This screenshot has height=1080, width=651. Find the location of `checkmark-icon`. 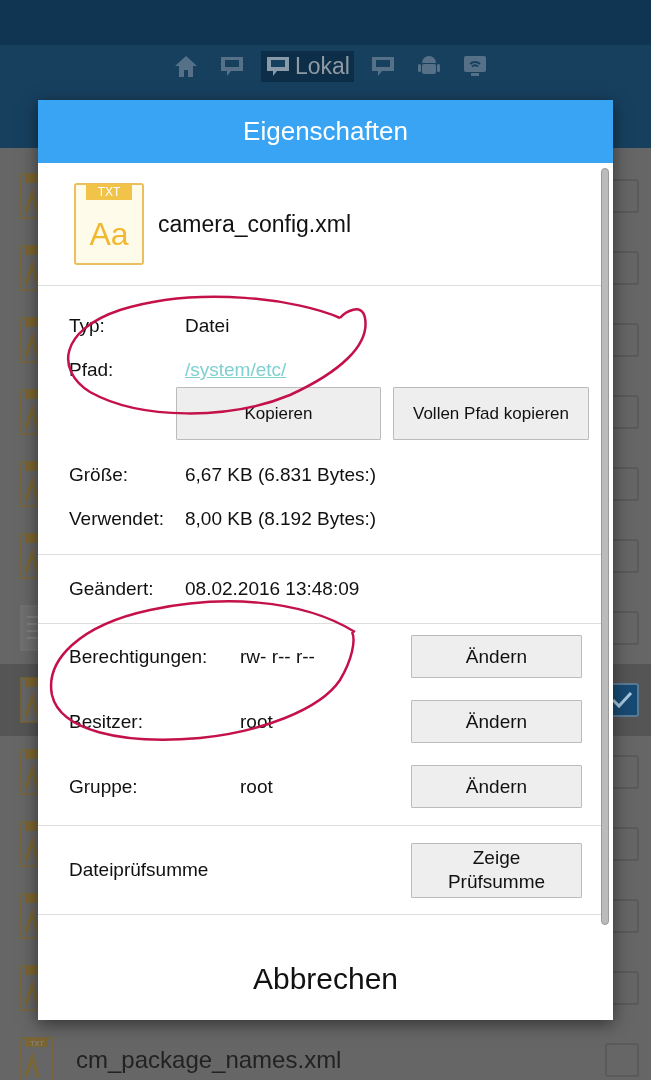

checkmark-icon is located at coordinates (622, 700).